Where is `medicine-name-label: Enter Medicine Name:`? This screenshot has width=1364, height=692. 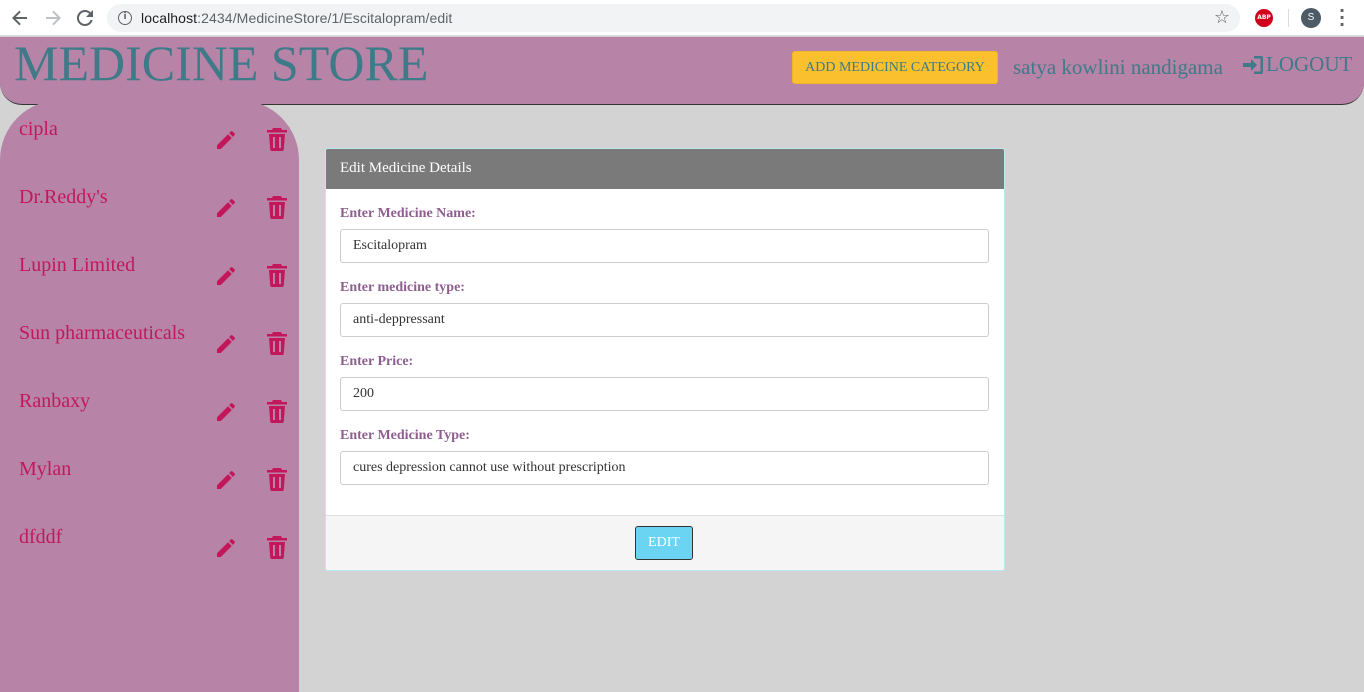
medicine-name-label: Enter Medicine Name: is located at coordinates (408, 213).